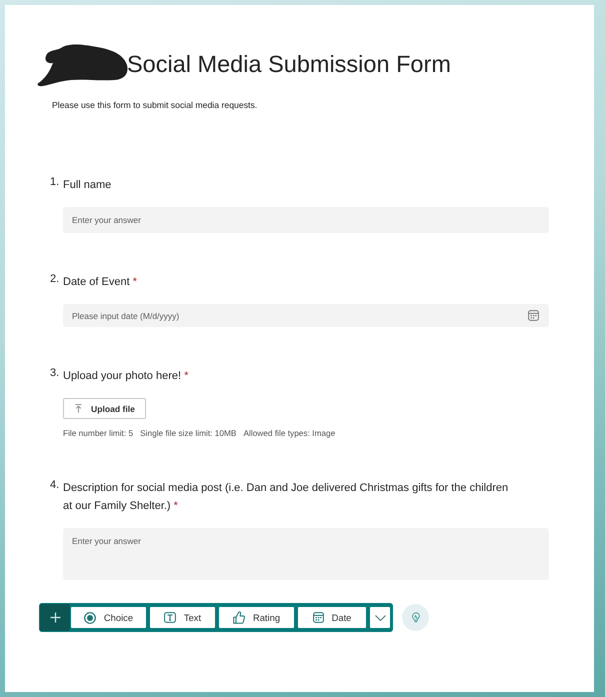  Describe the element at coordinates (182, 617) in the screenshot. I see `question-type-button: Text` at that location.